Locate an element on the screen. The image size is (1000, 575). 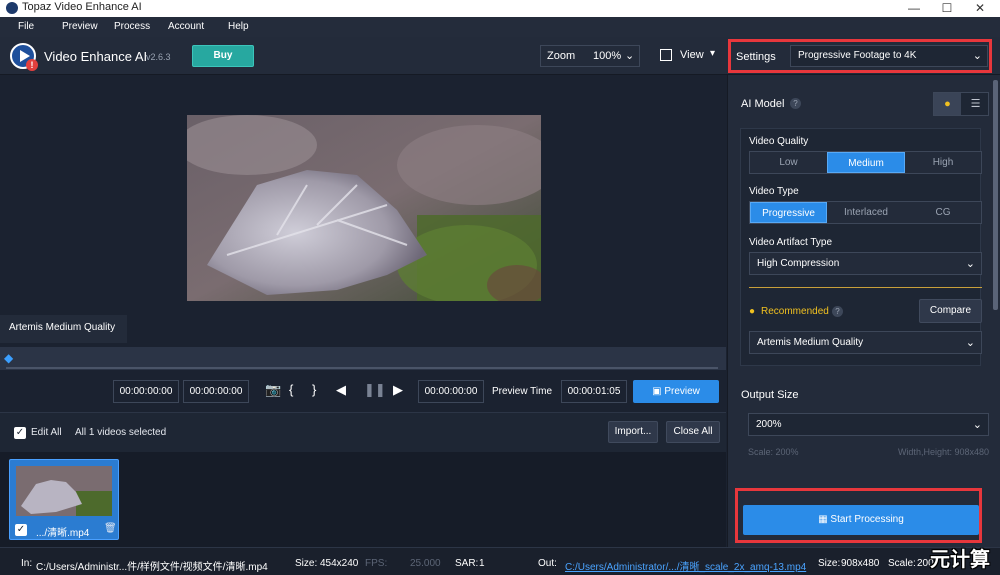
preview-time-field: 00:00:01:05 is located at coordinates (594, 391).